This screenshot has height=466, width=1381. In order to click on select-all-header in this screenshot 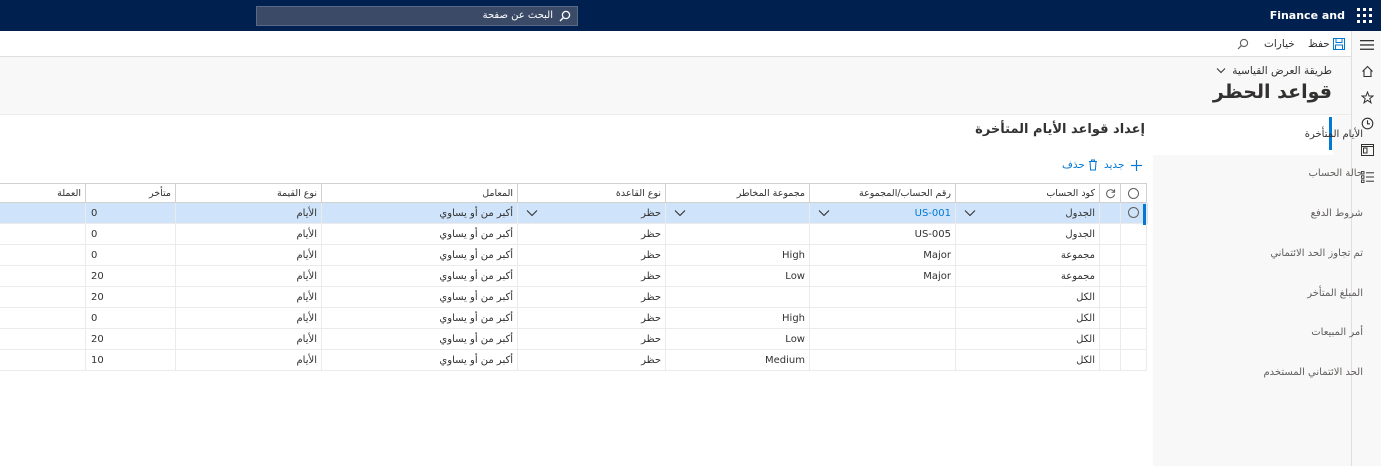, I will do `click(1134, 193)`.